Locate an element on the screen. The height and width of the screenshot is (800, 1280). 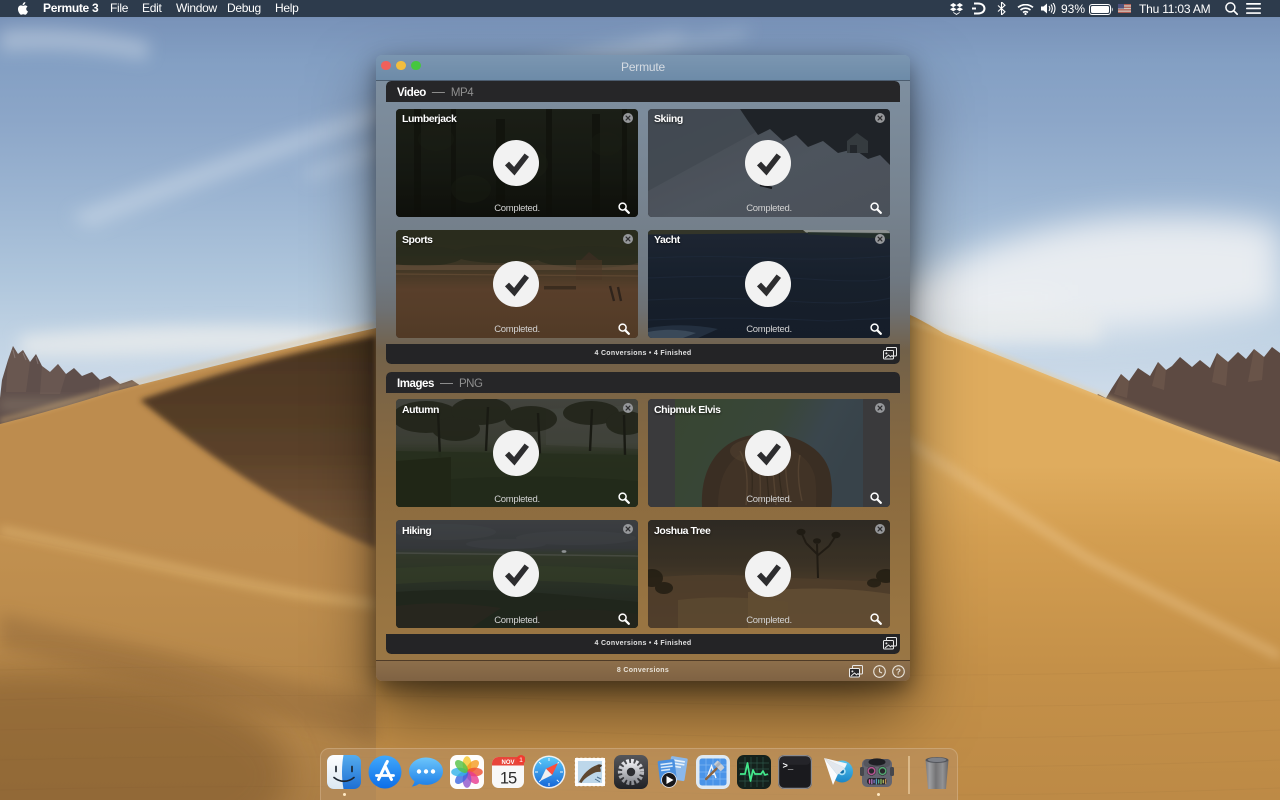
svg-text: NOV is located at coordinates (507, 763).